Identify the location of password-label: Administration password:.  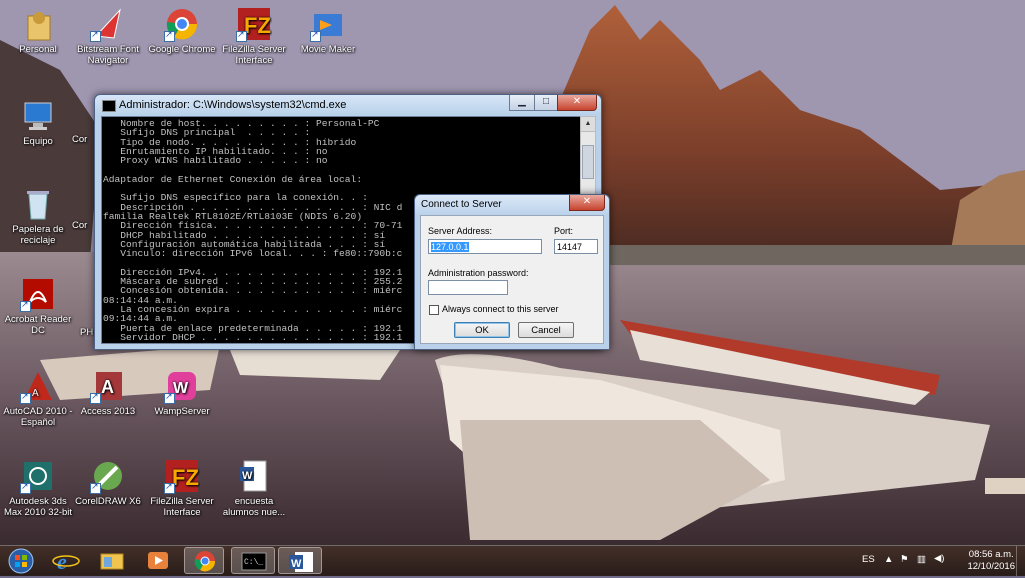
(478, 273).